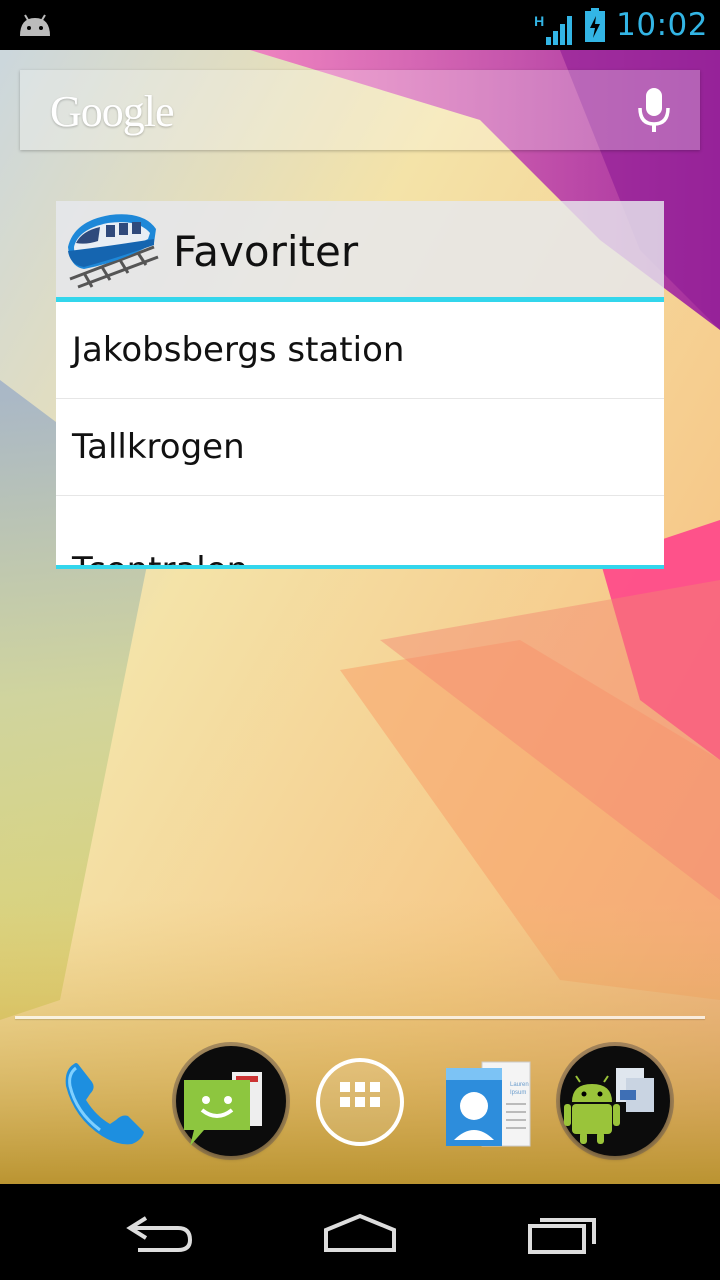 This screenshot has width=720, height=1280. What do you see at coordinates (559, 30) in the screenshot?
I see `signal-icon` at bounding box center [559, 30].